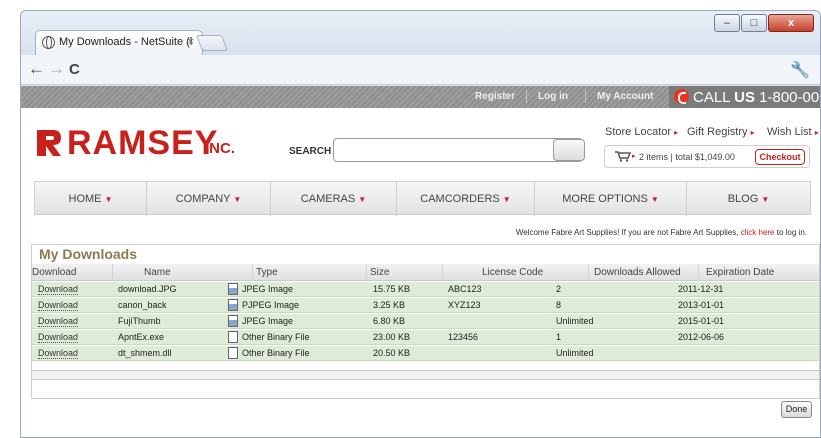 The height and width of the screenshot is (438, 821). Describe the element at coordinates (780, 157) in the screenshot. I see `checkout-button: Checkout` at that location.